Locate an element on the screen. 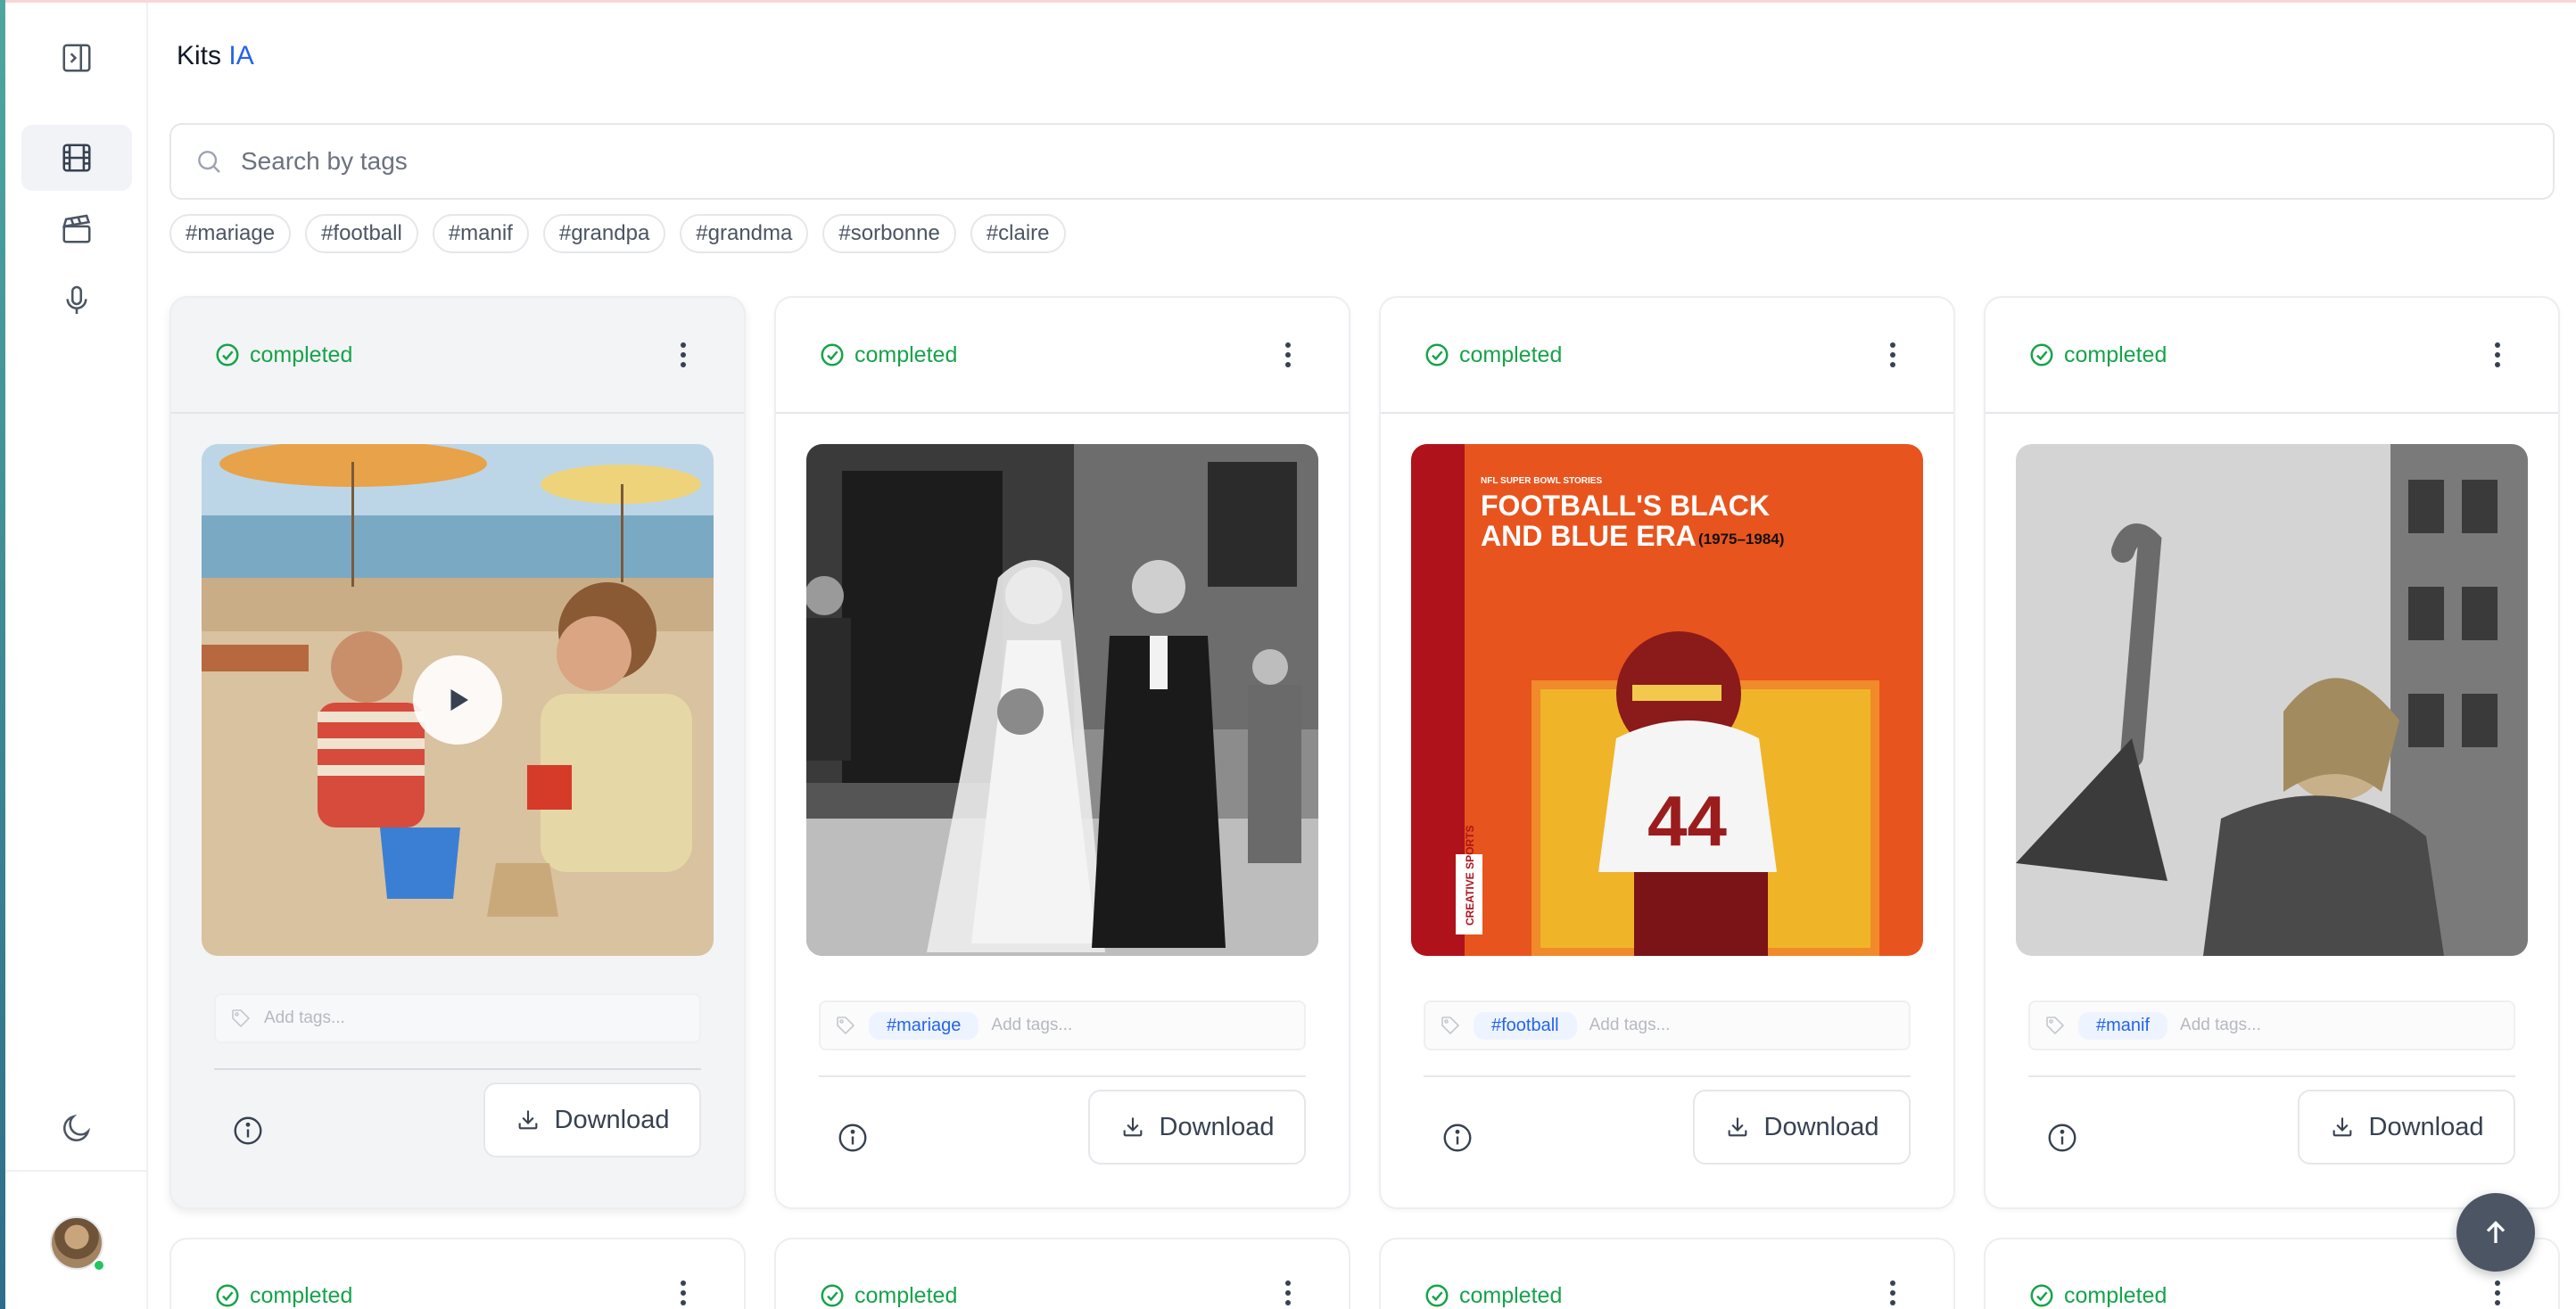  sidebar-item-clips is located at coordinates (77, 229).